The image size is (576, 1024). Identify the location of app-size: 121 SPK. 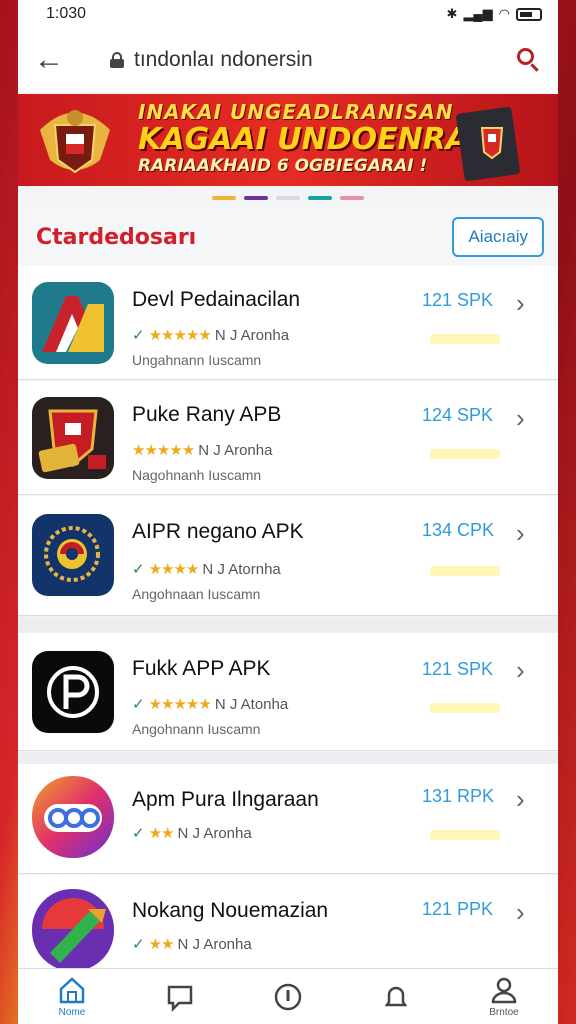
(458, 669).